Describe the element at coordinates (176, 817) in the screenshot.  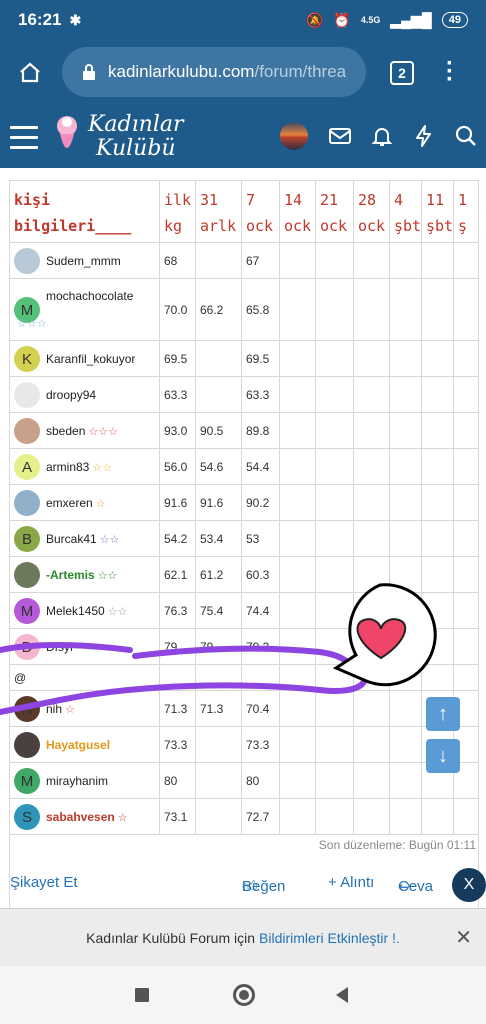
I see `weight-value: 73.1` at that location.